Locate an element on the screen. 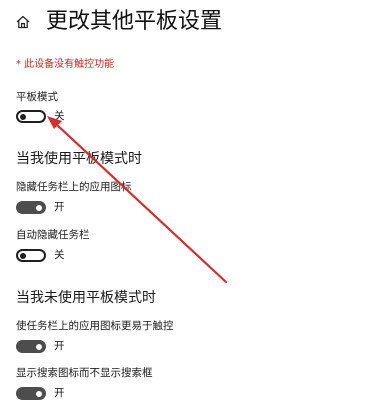 This screenshot has height=400, width=389. page-title: 更改其他平板设置 is located at coordinates (134, 21).